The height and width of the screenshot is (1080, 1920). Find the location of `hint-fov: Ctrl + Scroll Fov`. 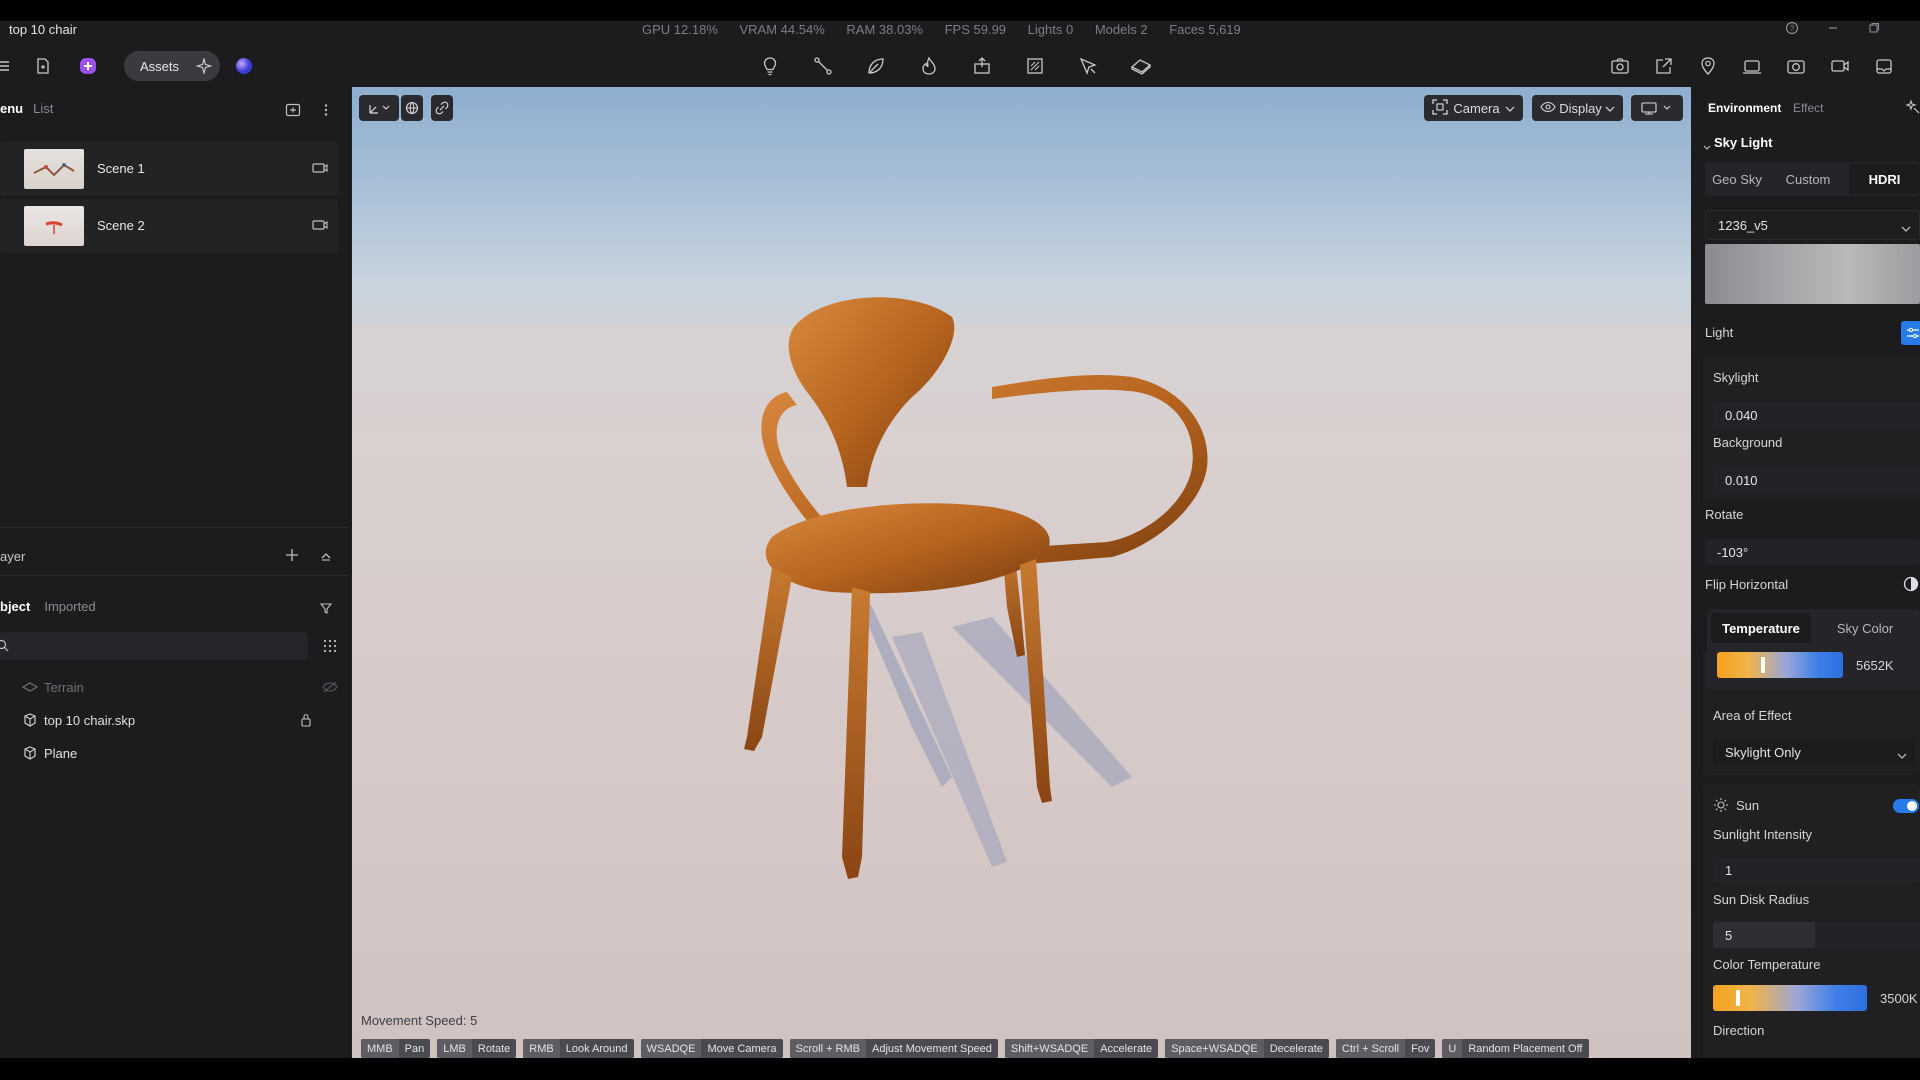

hint-fov: Ctrl + Scroll Fov is located at coordinates (1385, 1048).